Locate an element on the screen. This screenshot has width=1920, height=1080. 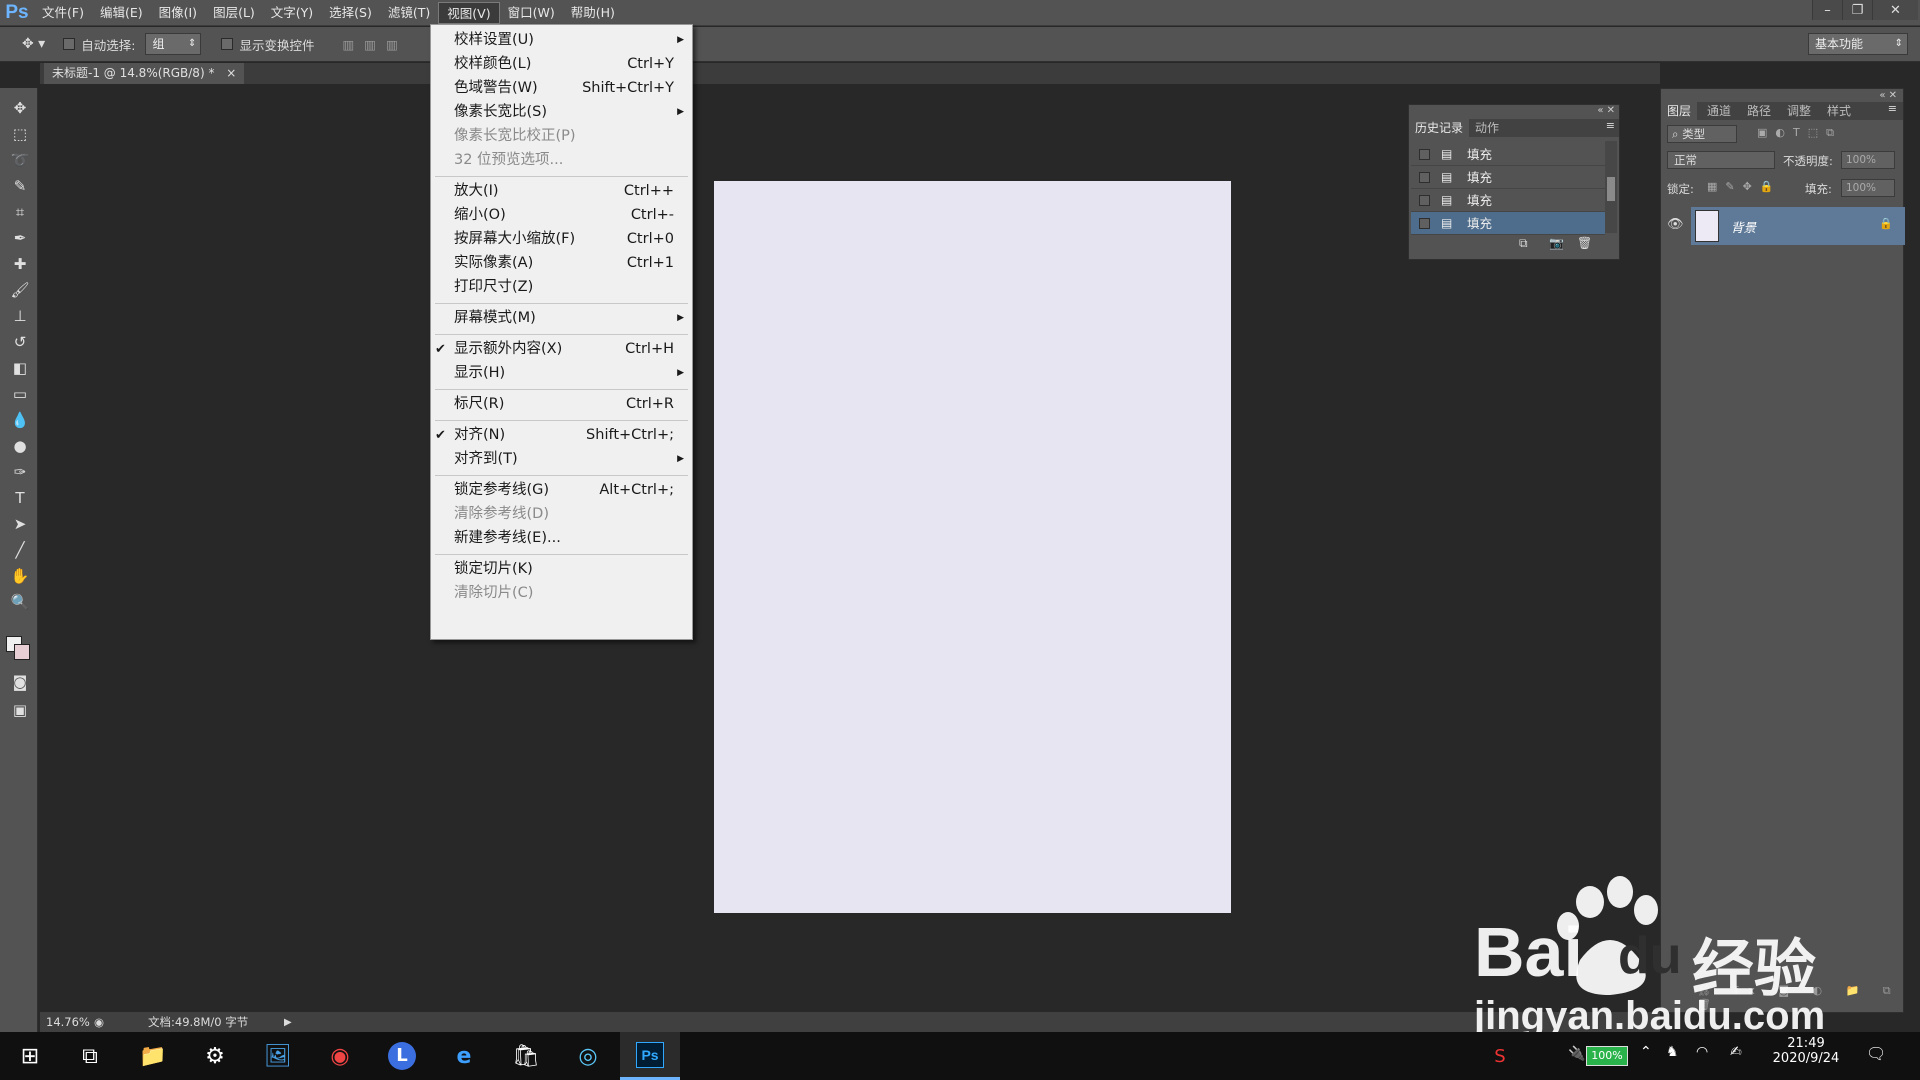
move-tool-icon: ✥ is located at coordinates (20, 108).